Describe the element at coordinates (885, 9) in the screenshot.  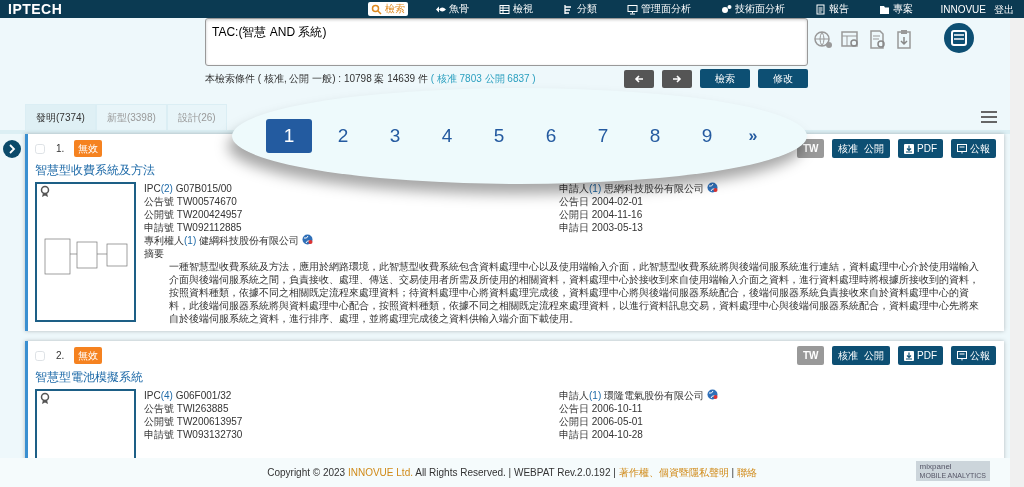
I see `folder-icon` at that location.